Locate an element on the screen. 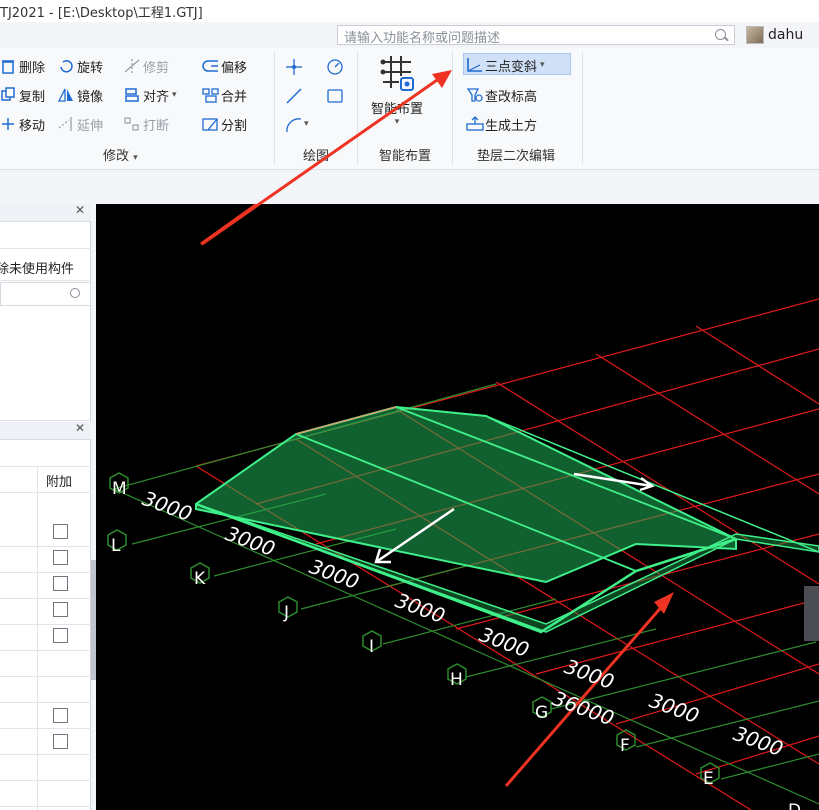 This screenshot has width=819, height=810. avatar is located at coordinates (755, 35).